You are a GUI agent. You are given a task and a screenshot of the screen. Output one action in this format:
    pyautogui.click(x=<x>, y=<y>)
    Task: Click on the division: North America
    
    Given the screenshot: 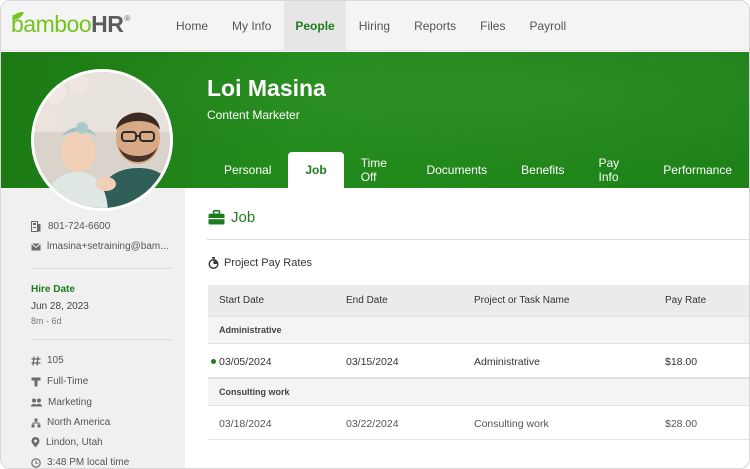 What is the action you would take?
    pyautogui.click(x=79, y=422)
    